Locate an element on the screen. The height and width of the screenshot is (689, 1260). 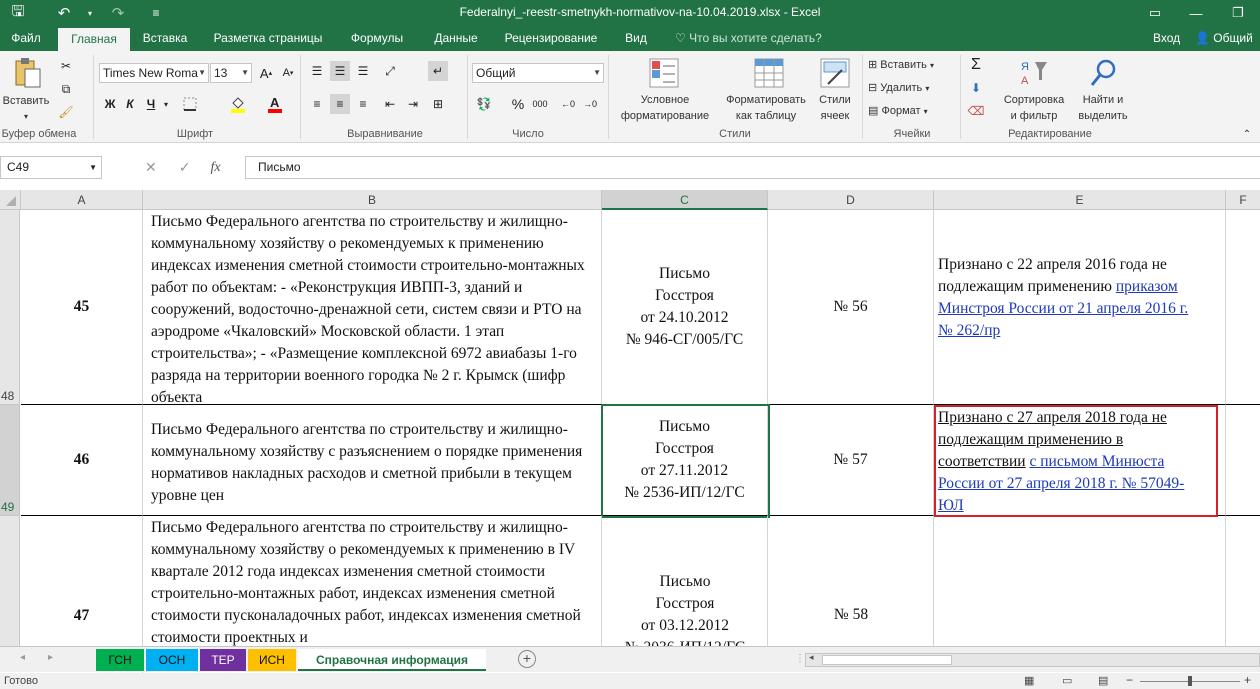
sheet-tab-ter: ТЕР is located at coordinates (223, 660).